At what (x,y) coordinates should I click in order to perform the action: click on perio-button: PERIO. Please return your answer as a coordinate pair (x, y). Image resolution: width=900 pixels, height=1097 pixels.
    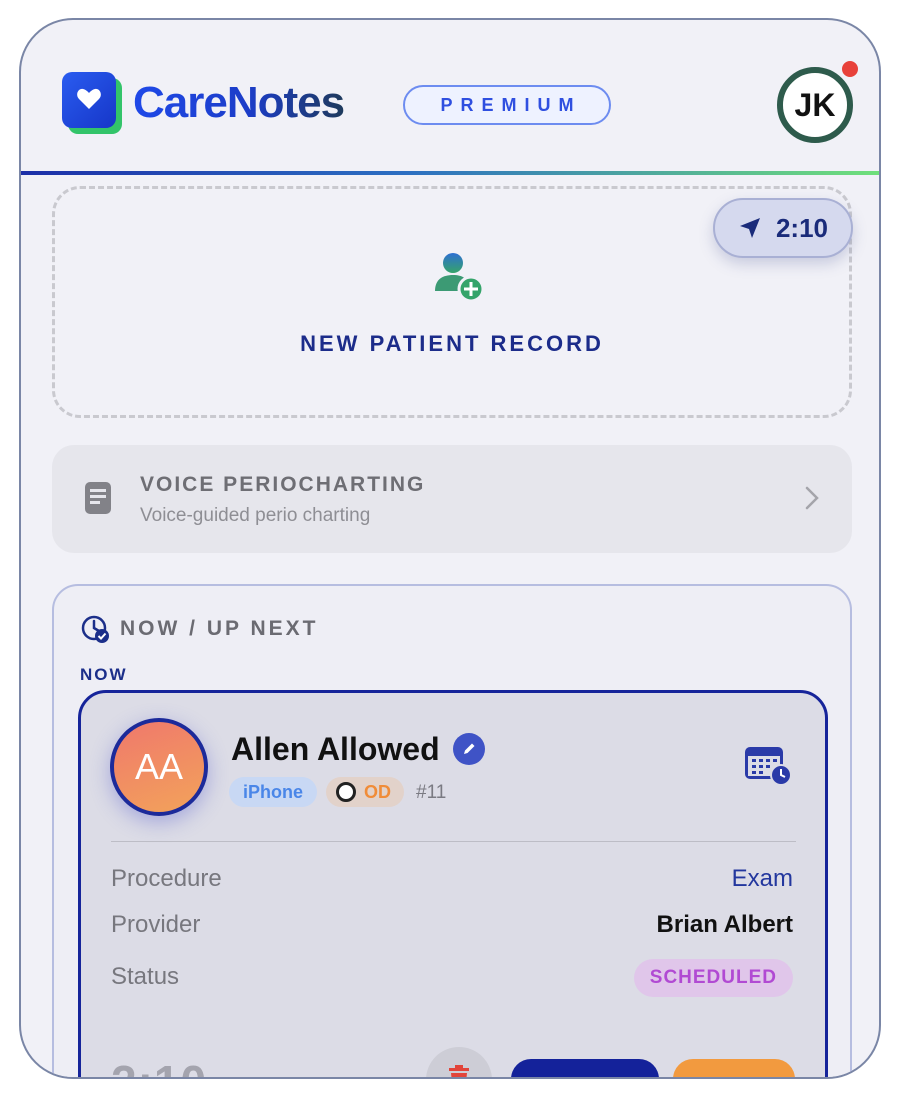
    Looking at the image, I should click on (734, 1068).